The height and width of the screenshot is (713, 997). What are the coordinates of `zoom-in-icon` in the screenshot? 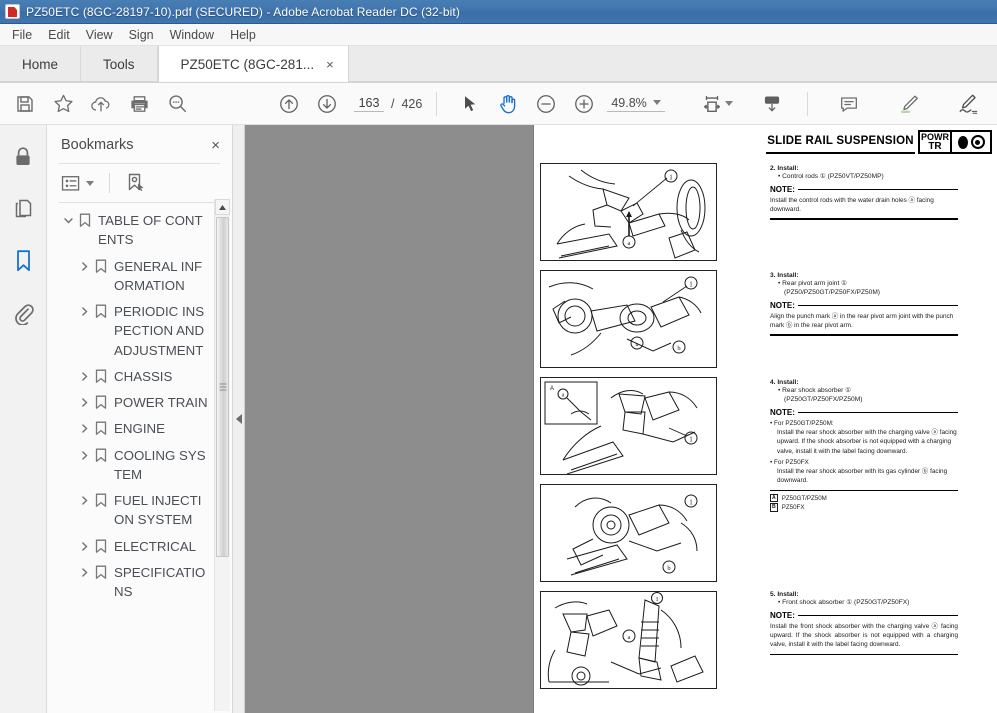 It's located at (584, 104).